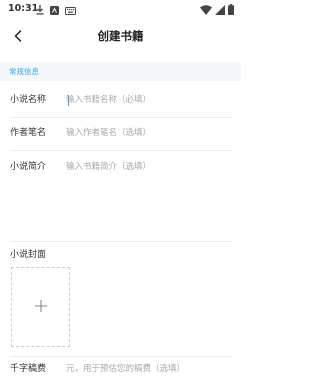  Describe the element at coordinates (148, 133) in the screenshot. I see `author-input` at that location.